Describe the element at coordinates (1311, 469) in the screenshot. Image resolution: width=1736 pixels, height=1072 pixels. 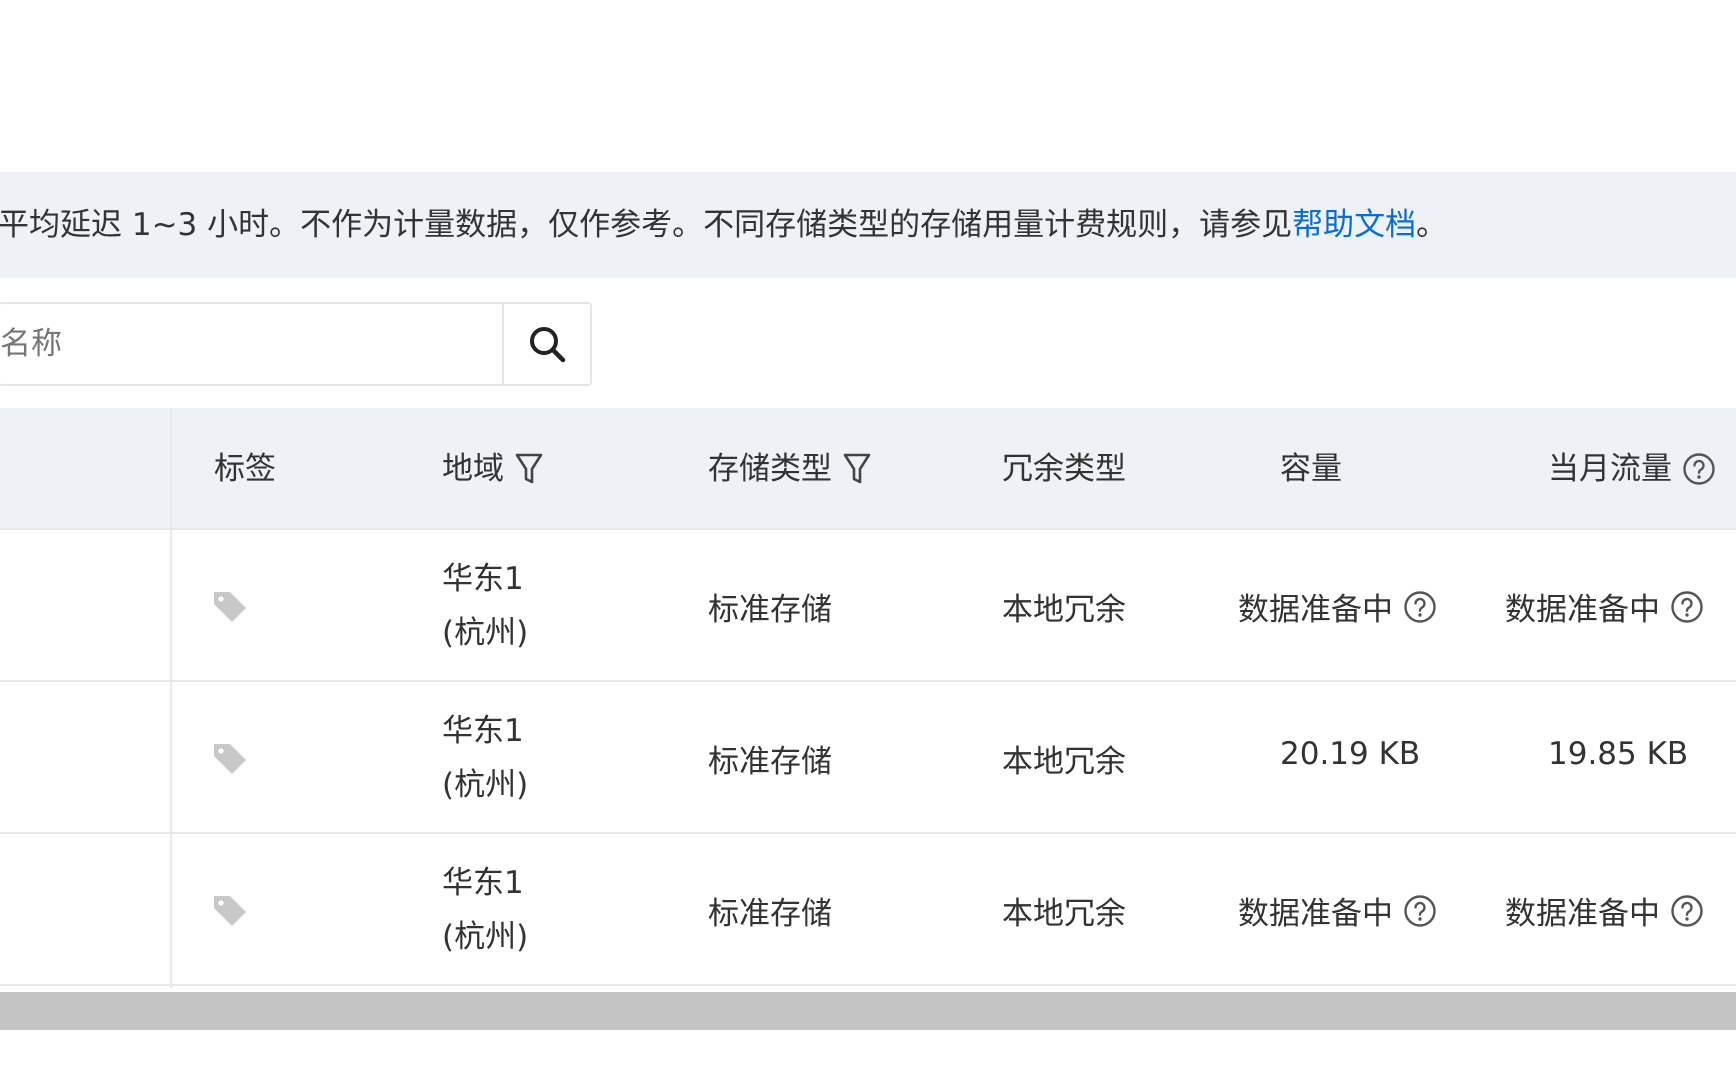
I see `header-capacity: 容量` at that location.